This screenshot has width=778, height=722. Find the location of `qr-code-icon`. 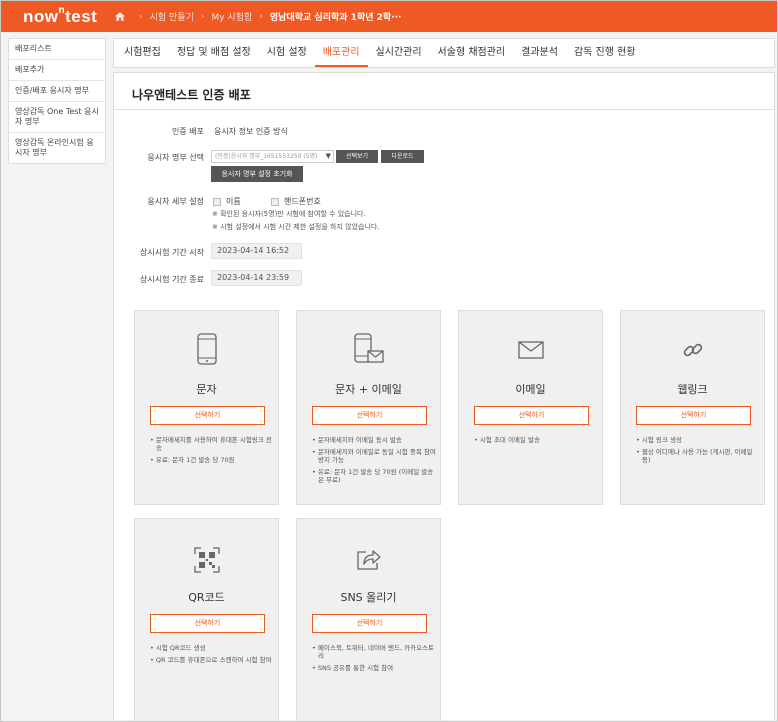

qr-code-icon is located at coordinates (206, 560).